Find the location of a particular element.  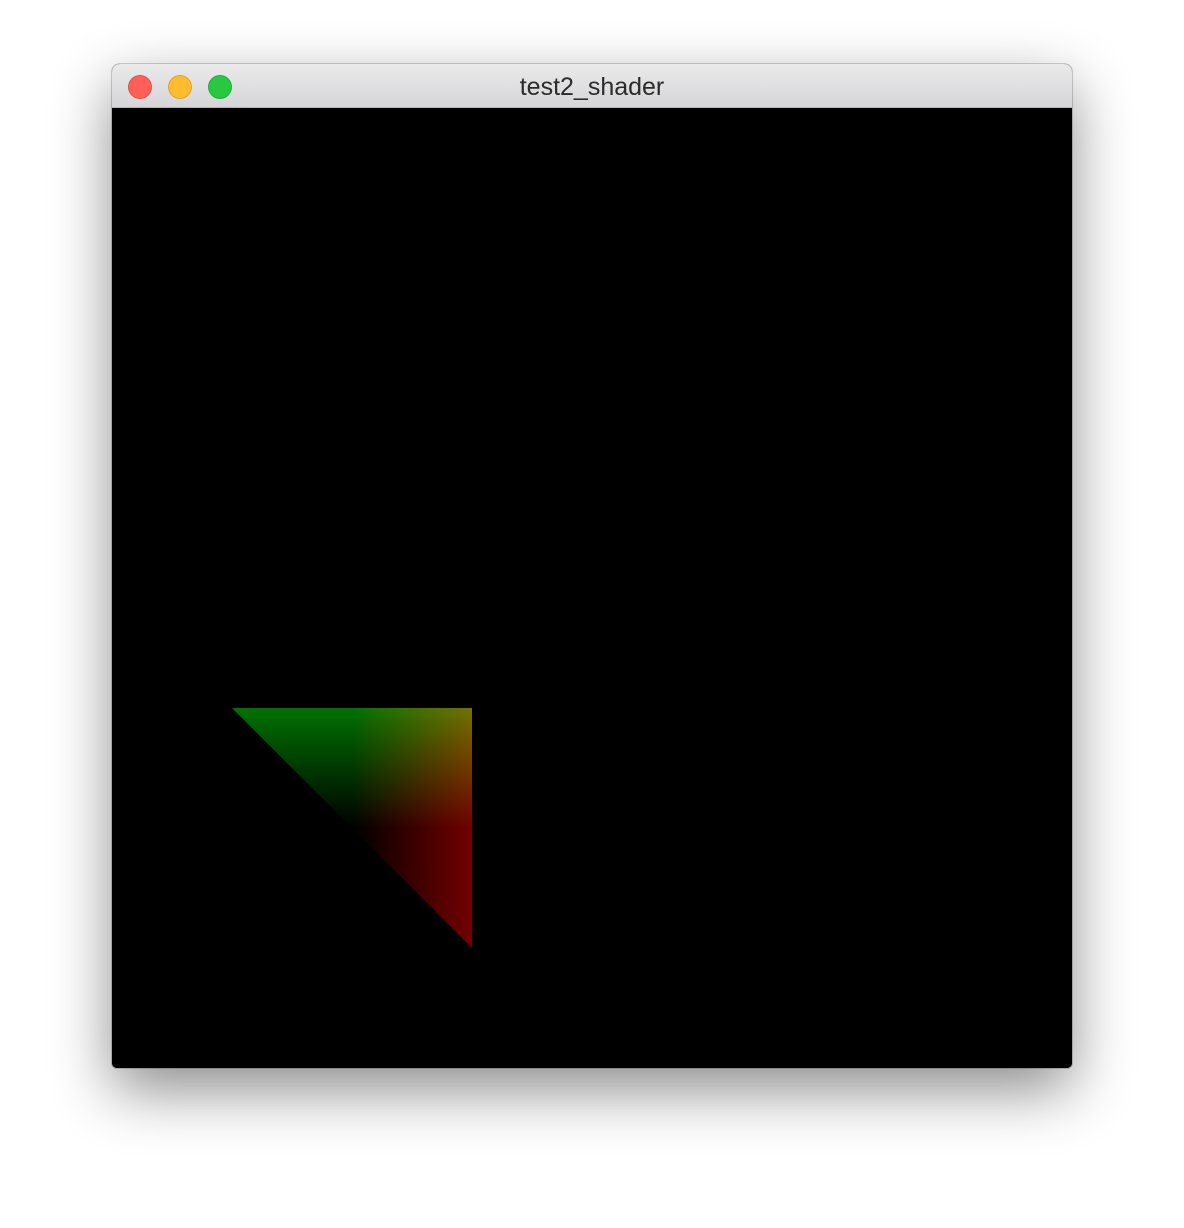

title-bar: test2_shader is located at coordinates (592, 86).